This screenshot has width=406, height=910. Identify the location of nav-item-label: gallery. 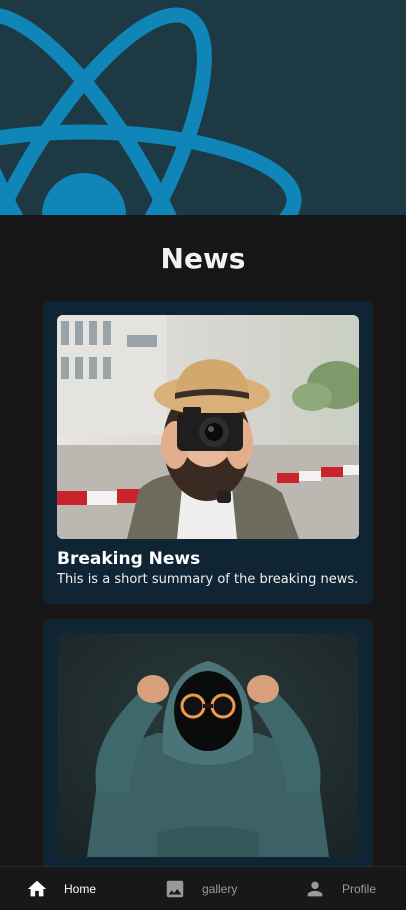
(220, 888).